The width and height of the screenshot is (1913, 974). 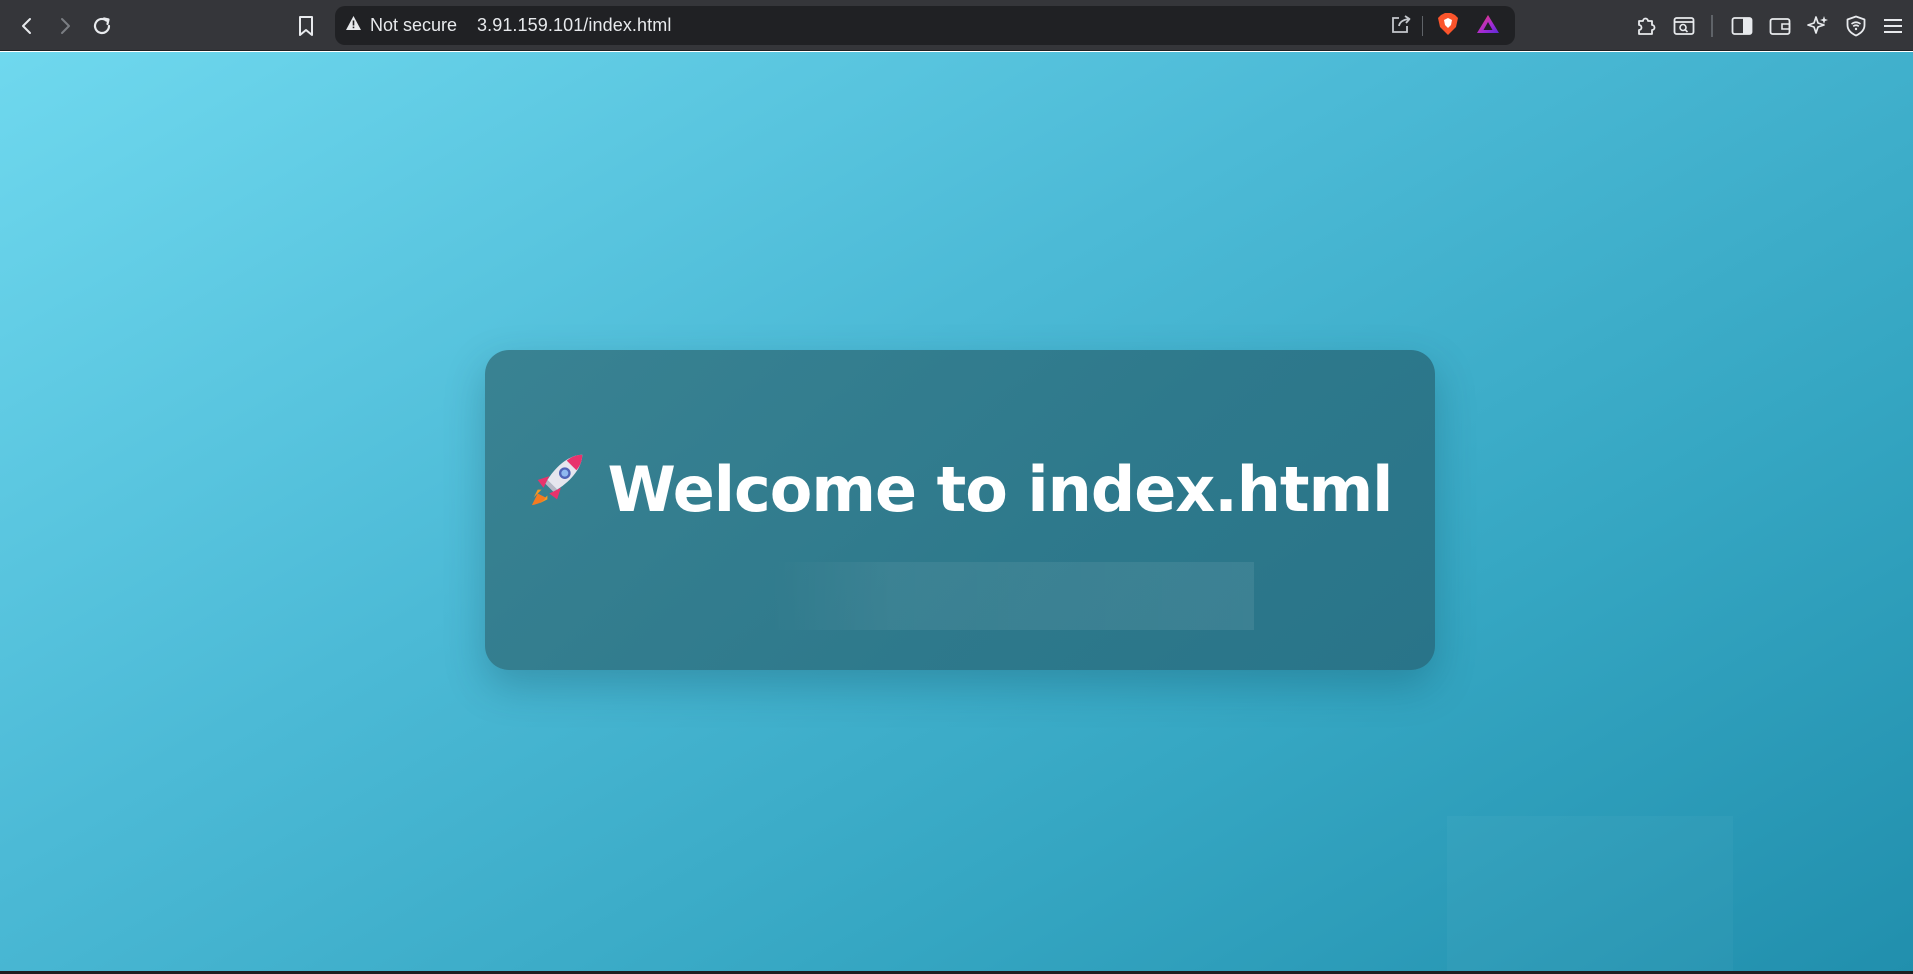 I want to click on vpn-button, so click(x=1856, y=26).